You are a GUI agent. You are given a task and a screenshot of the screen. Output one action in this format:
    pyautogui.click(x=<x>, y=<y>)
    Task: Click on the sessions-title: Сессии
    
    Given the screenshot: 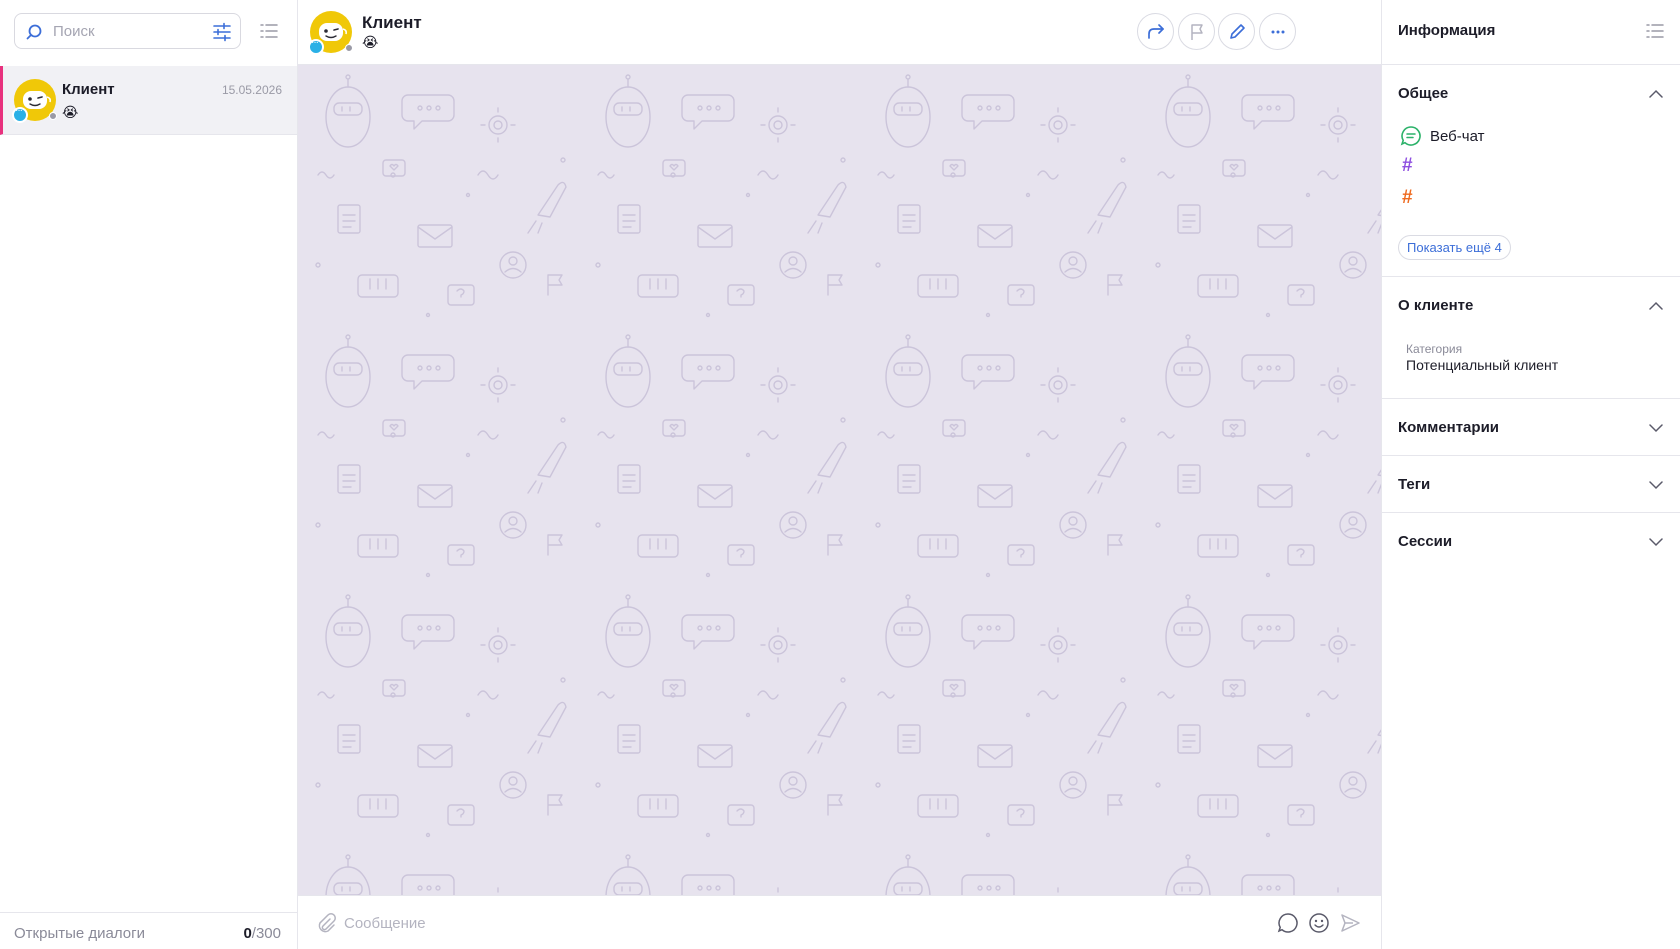 What is the action you would take?
    pyautogui.click(x=1425, y=541)
    